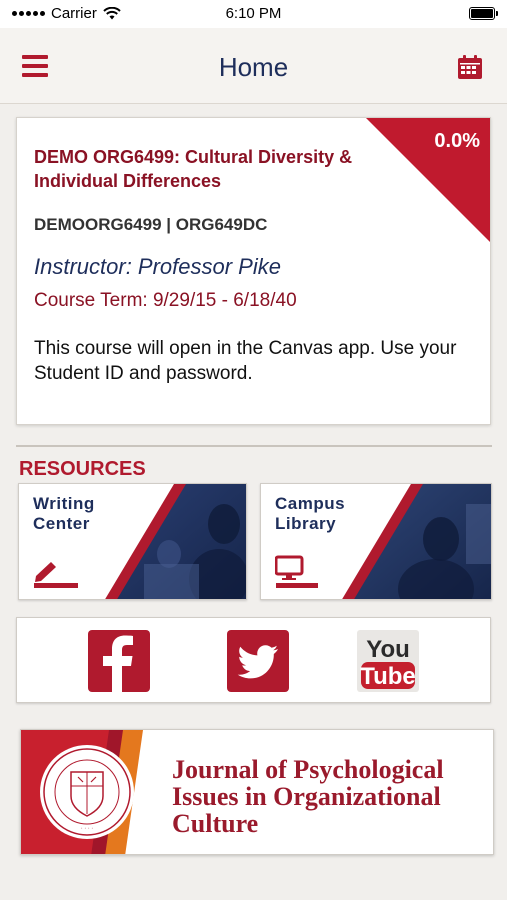 Image resolution: width=507 pixels, height=900 pixels. Describe the element at coordinates (310, 513) in the screenshot. I see `campus-library-label: Campus Library` at that location.